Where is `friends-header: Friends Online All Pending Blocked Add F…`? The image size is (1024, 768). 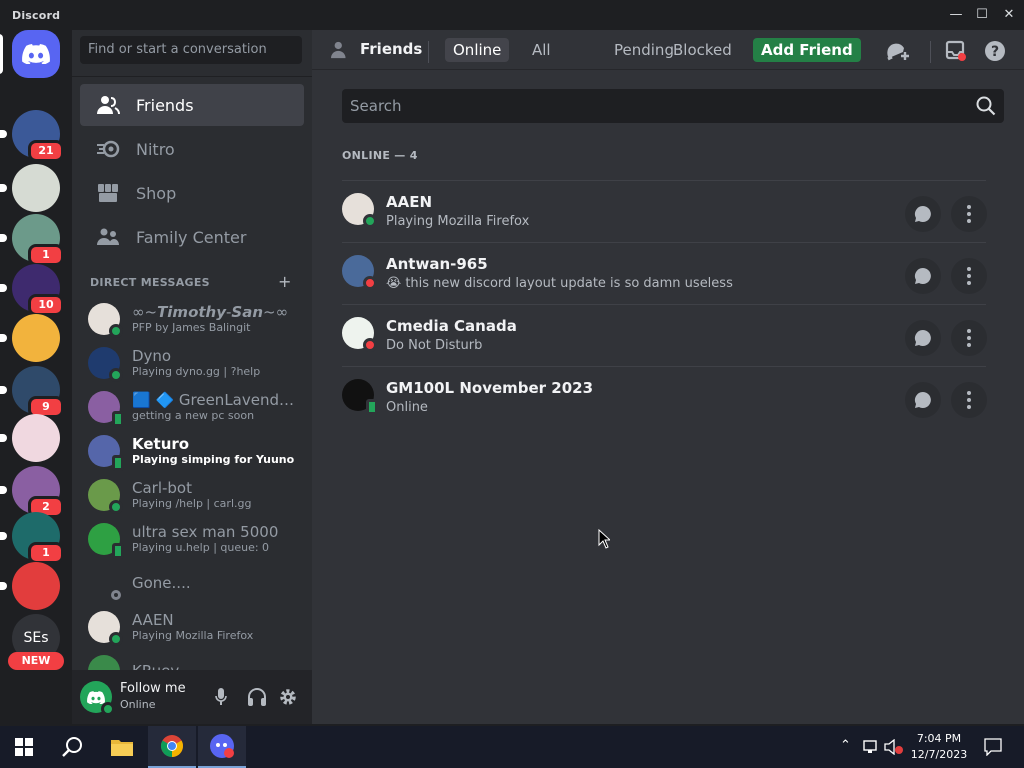 friends-header: Friends Online All Pending Blocked Add F… is located at coordinates (668, 50).